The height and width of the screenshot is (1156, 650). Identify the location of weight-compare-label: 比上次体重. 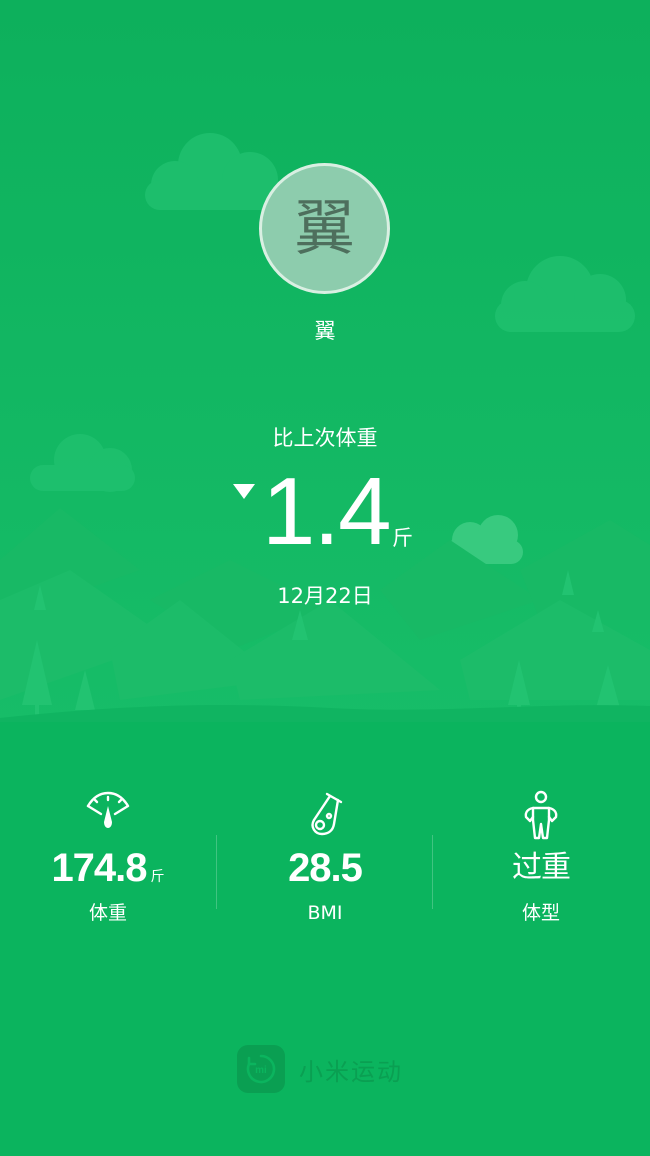
(325, 438).